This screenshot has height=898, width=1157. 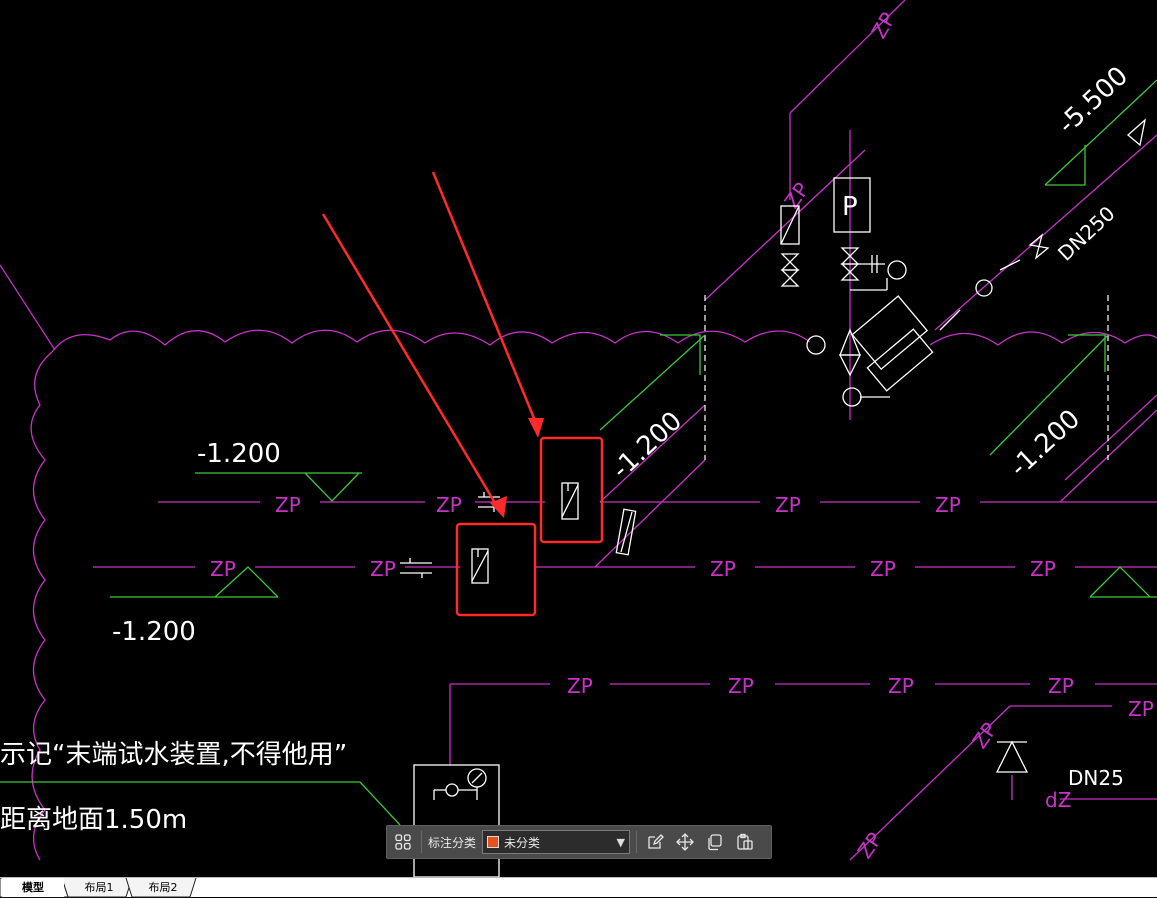 What do you see at coordinates (493, 842) in the screenshot?
I see `category-color-swatch` at bounding box center [493, 842].